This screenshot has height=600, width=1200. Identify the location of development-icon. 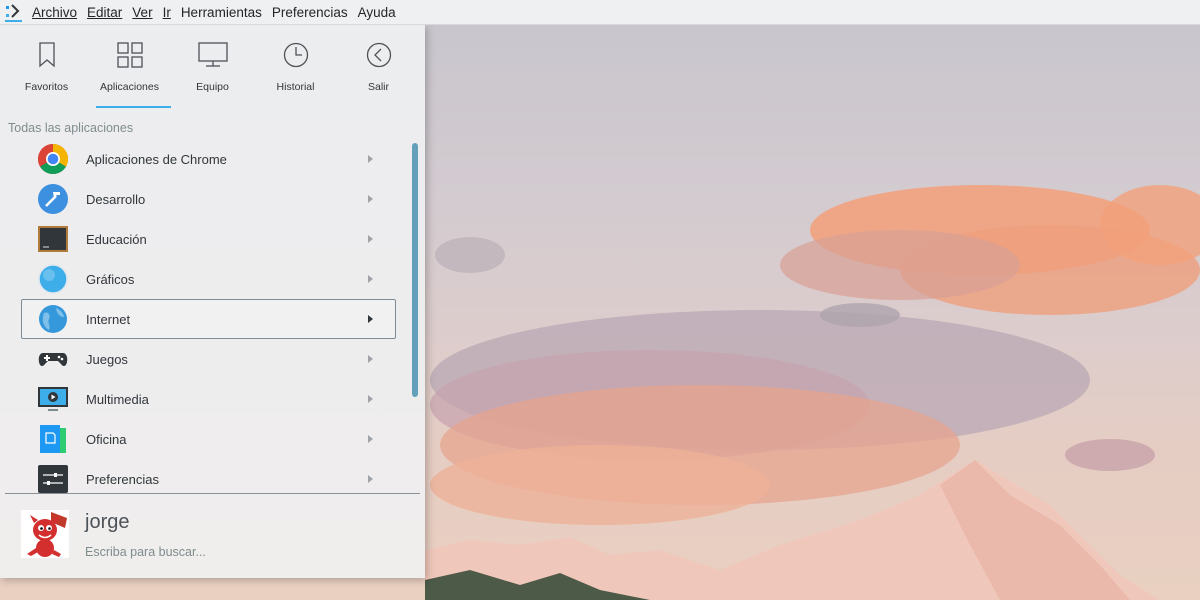
(53, 199).